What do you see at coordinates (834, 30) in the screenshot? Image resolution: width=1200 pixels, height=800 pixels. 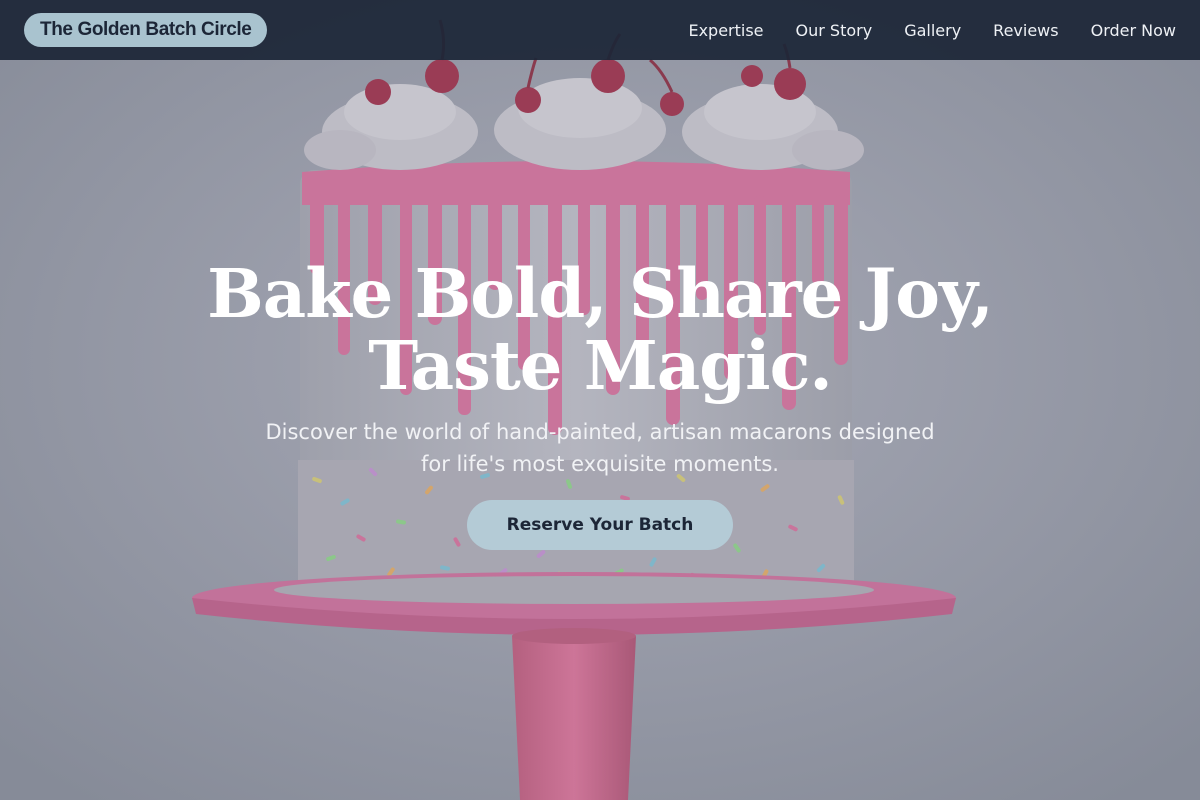 I see `nav-link-our-story: Our Story` at bounding box center [834, 30].